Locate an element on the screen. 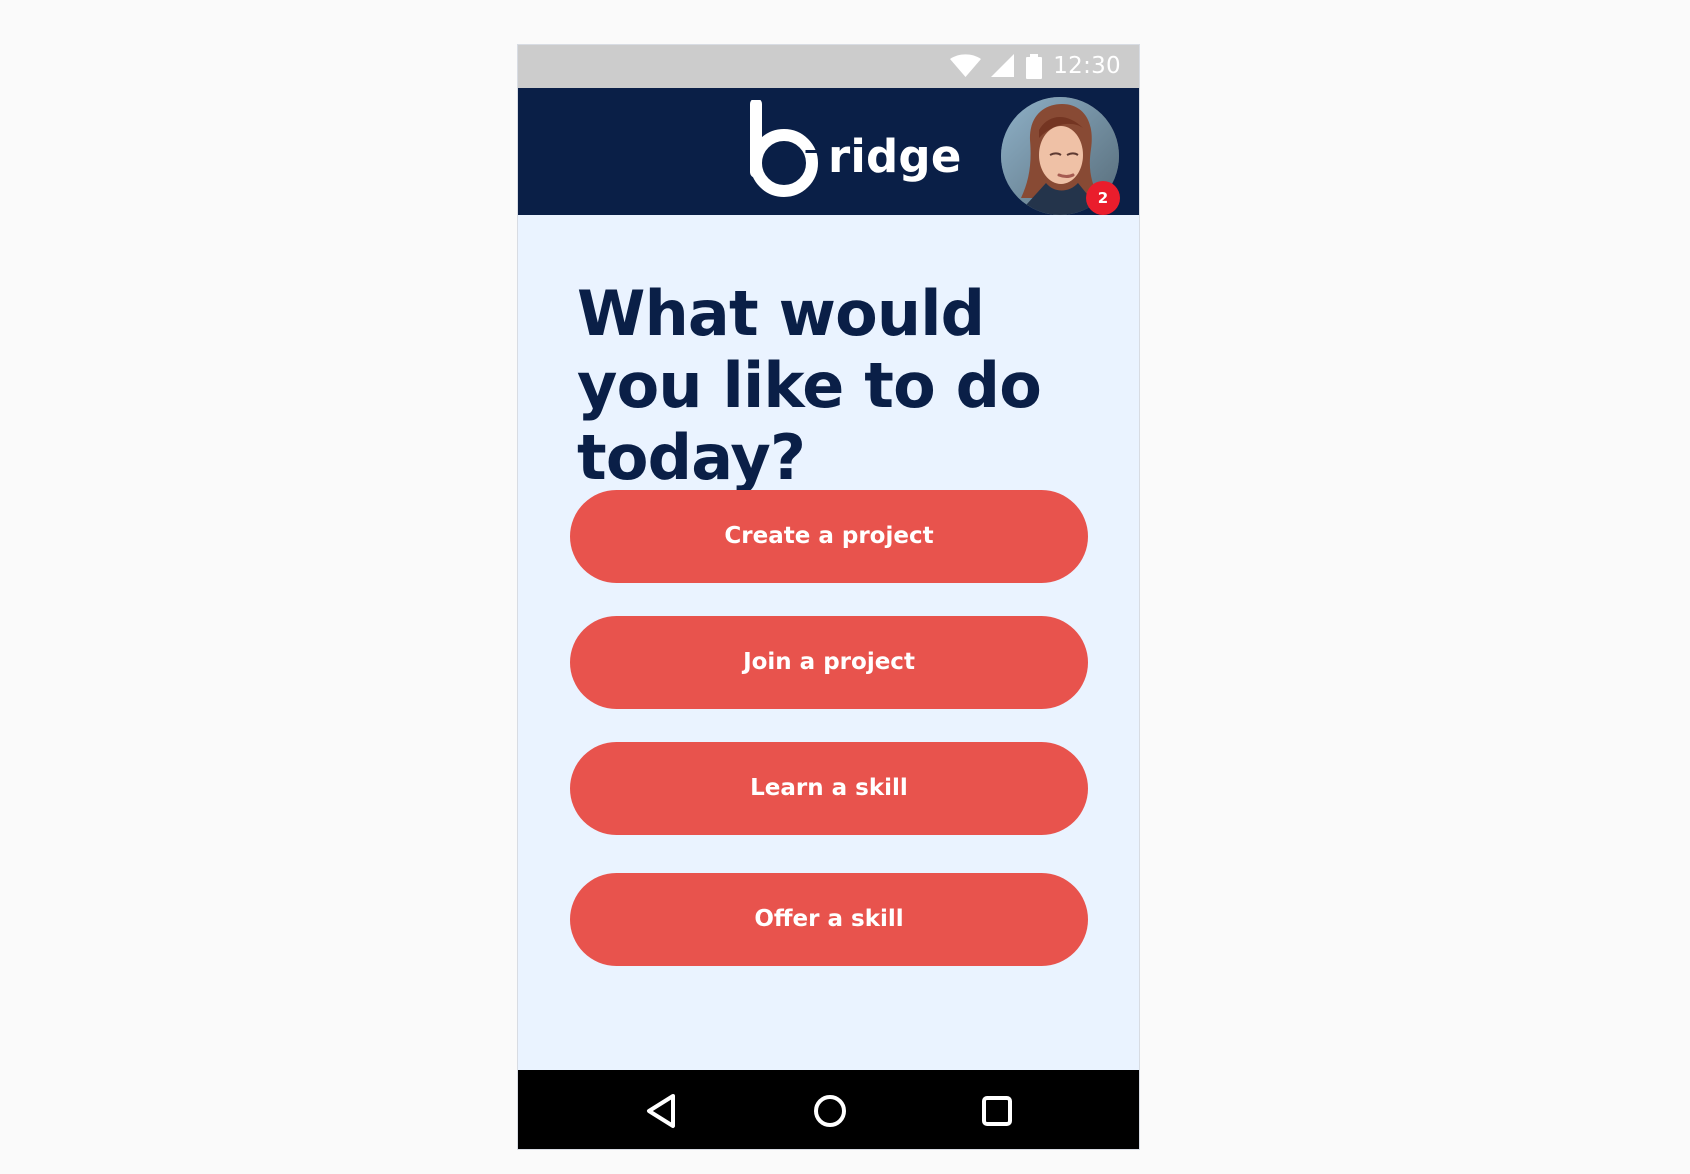 This screenshot has width=1690, height=1174. learn-skill-button: Learn a skill is located at coordinates (829, 788).